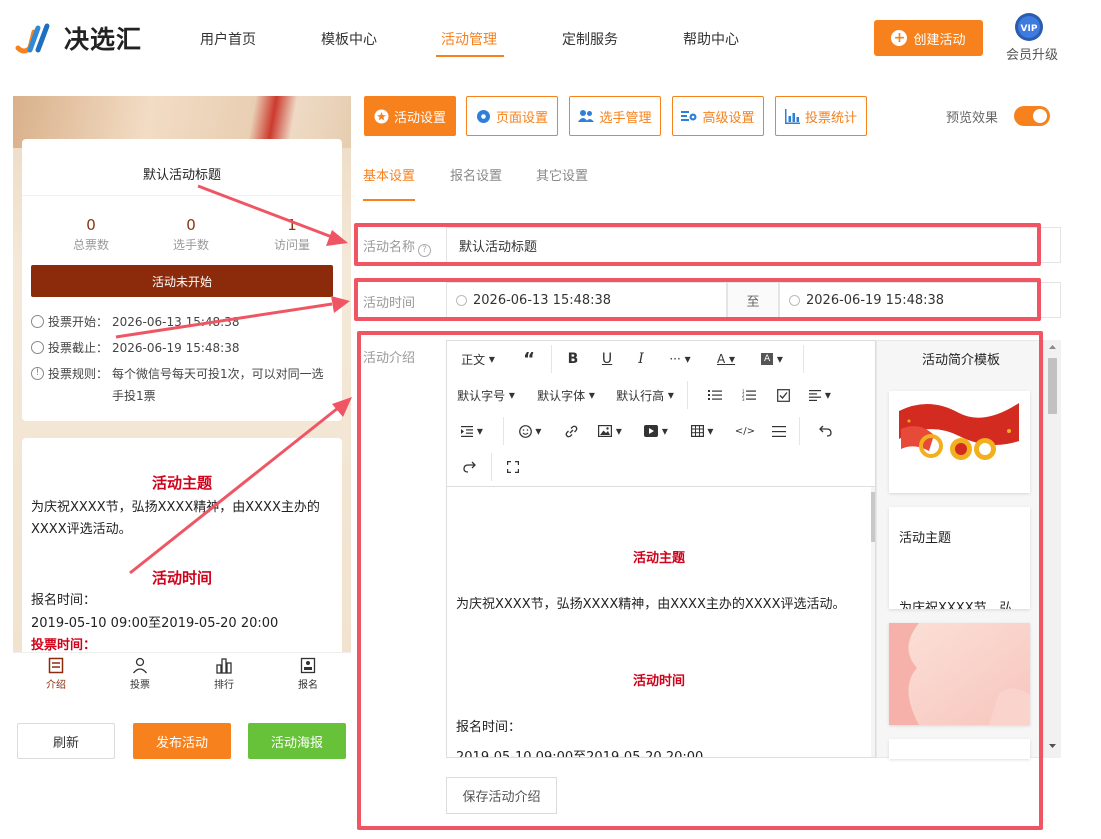  I want to click on template-panel-scrollbar, so click(1052, 549).